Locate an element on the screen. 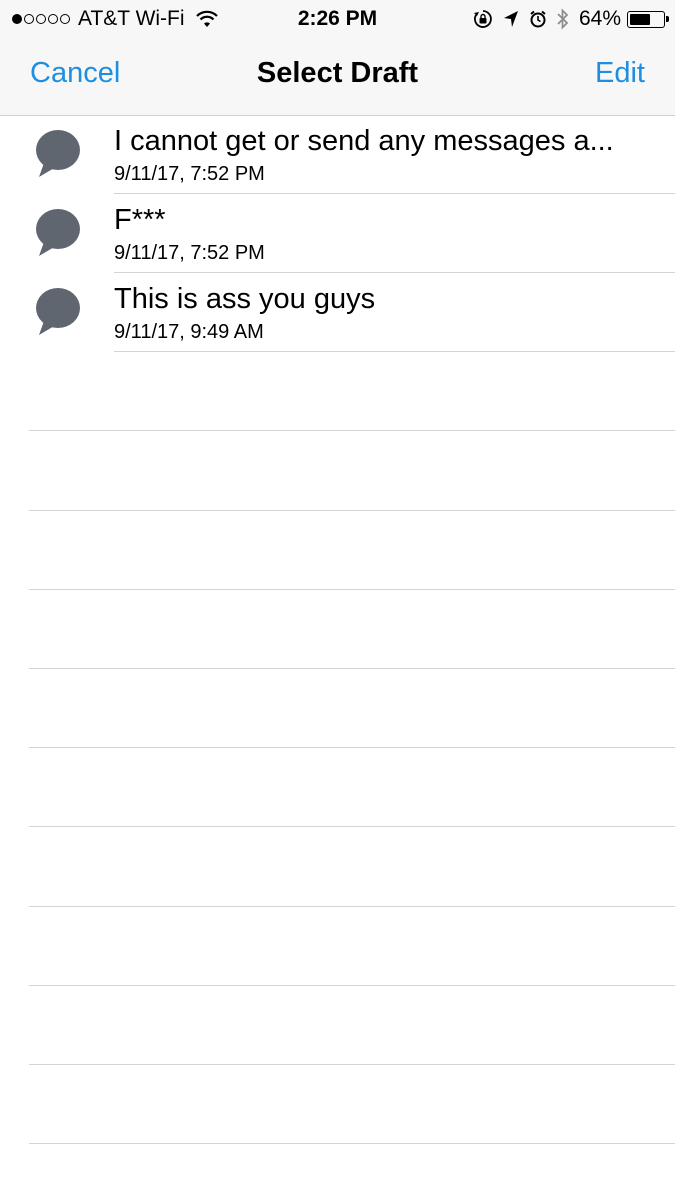  alarm-icon is located at coordinates (538, 19).